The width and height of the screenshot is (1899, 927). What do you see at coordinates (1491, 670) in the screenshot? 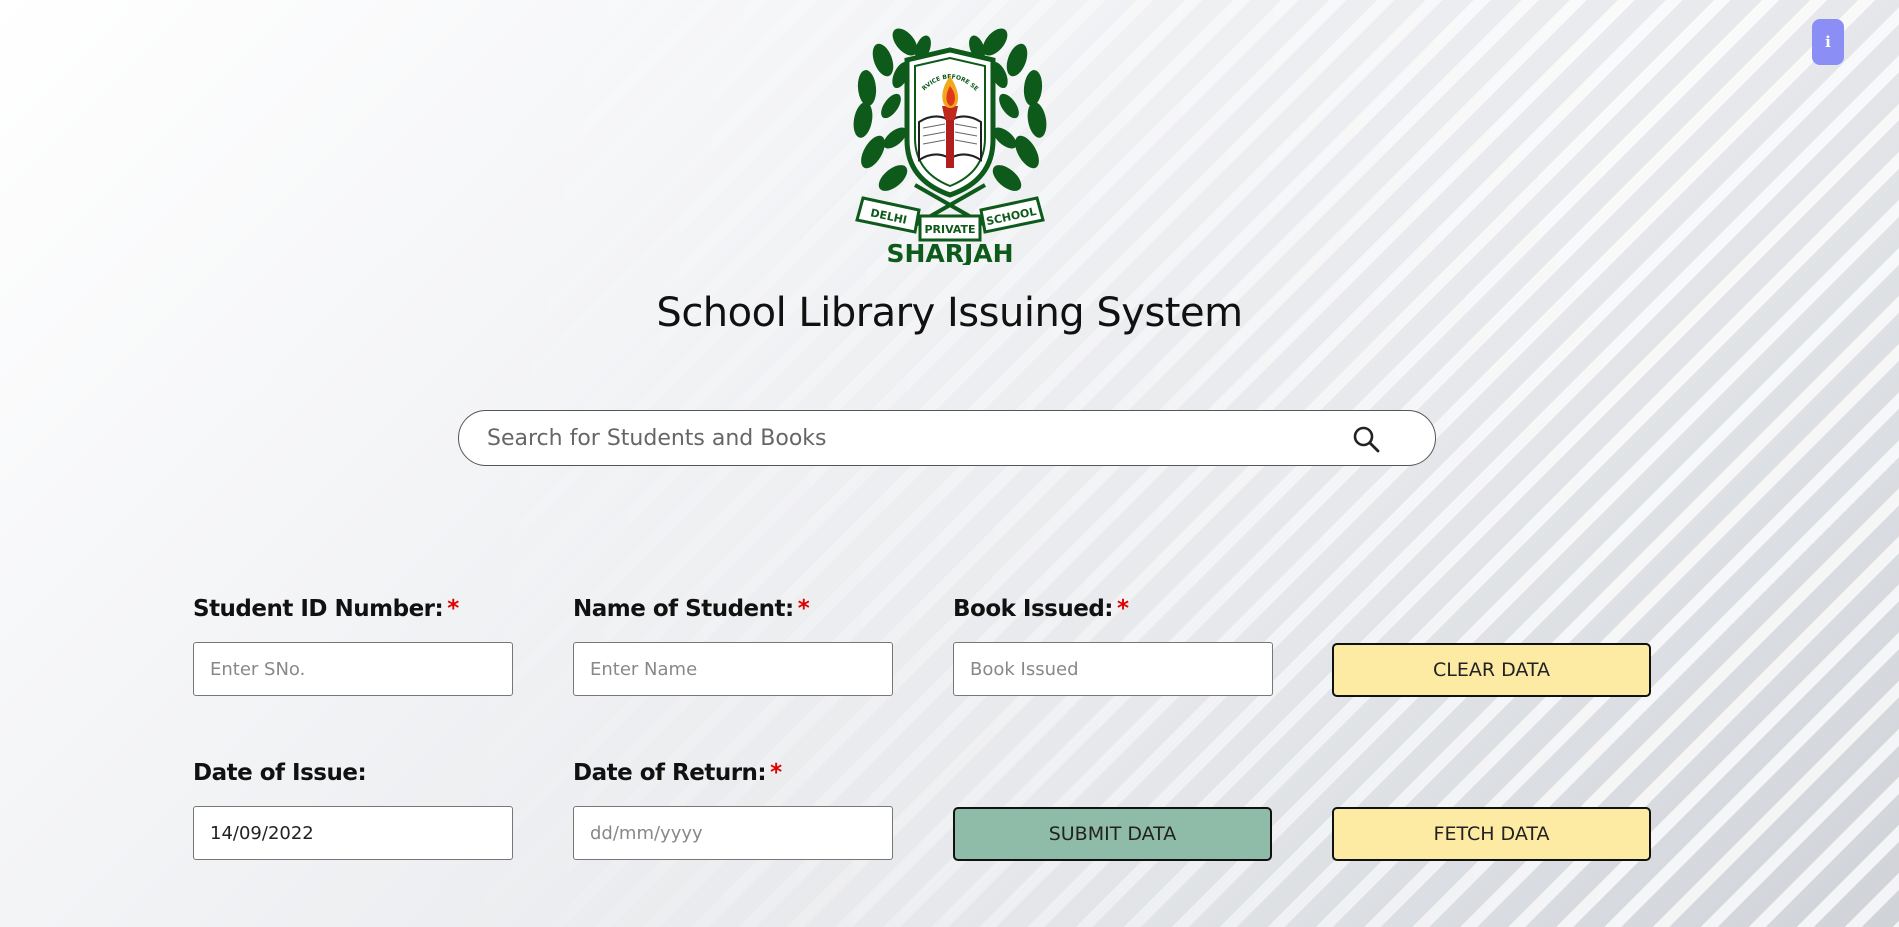
I see `clear-data-button: CLEAR DATA` at bounding box center [1491, 670].